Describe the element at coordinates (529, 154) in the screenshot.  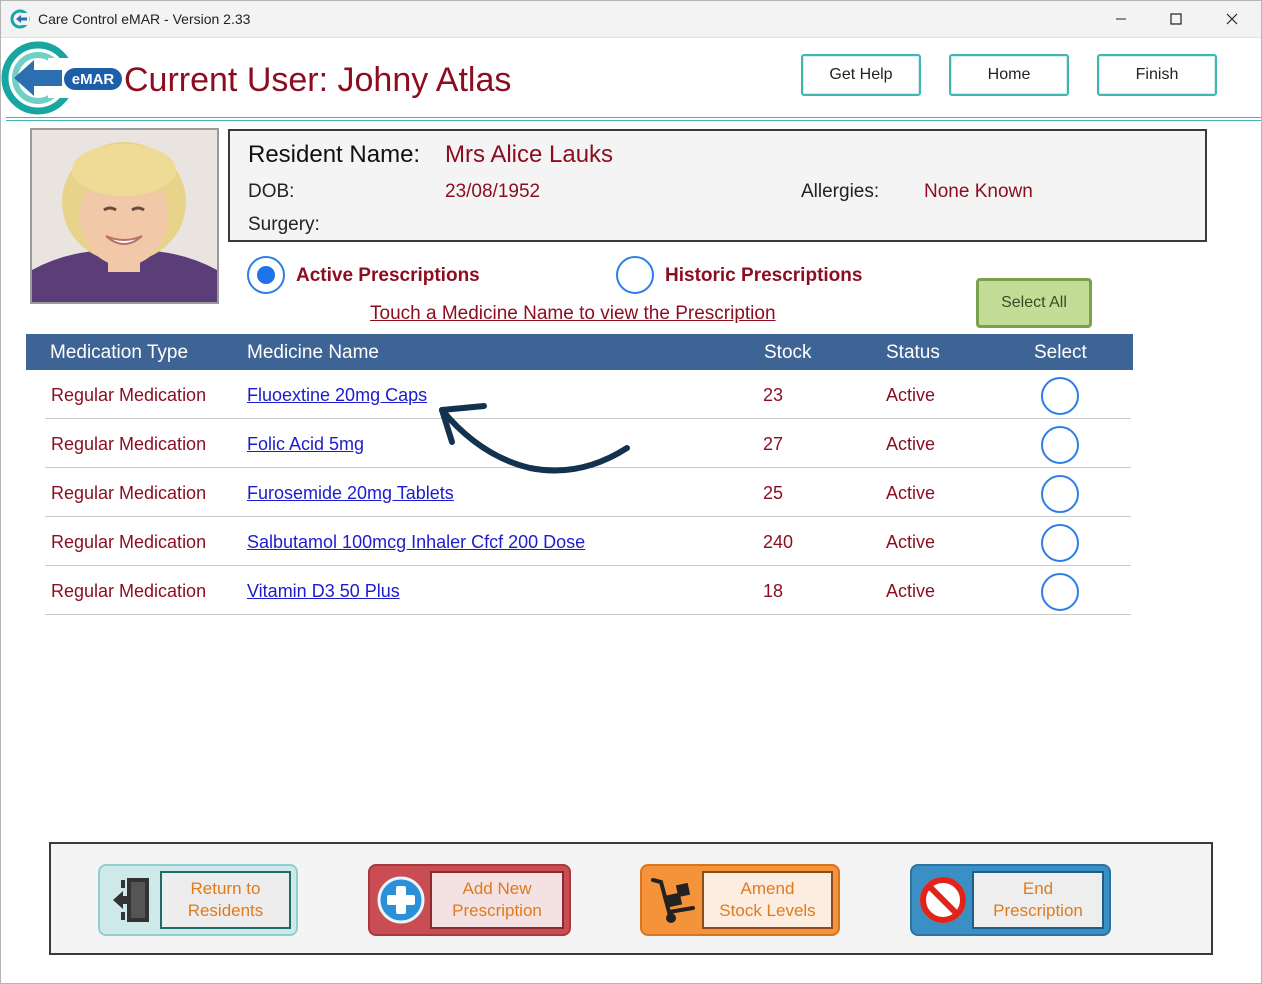
I see `resident-name-value: Mrs Alice Lauks` at that location.